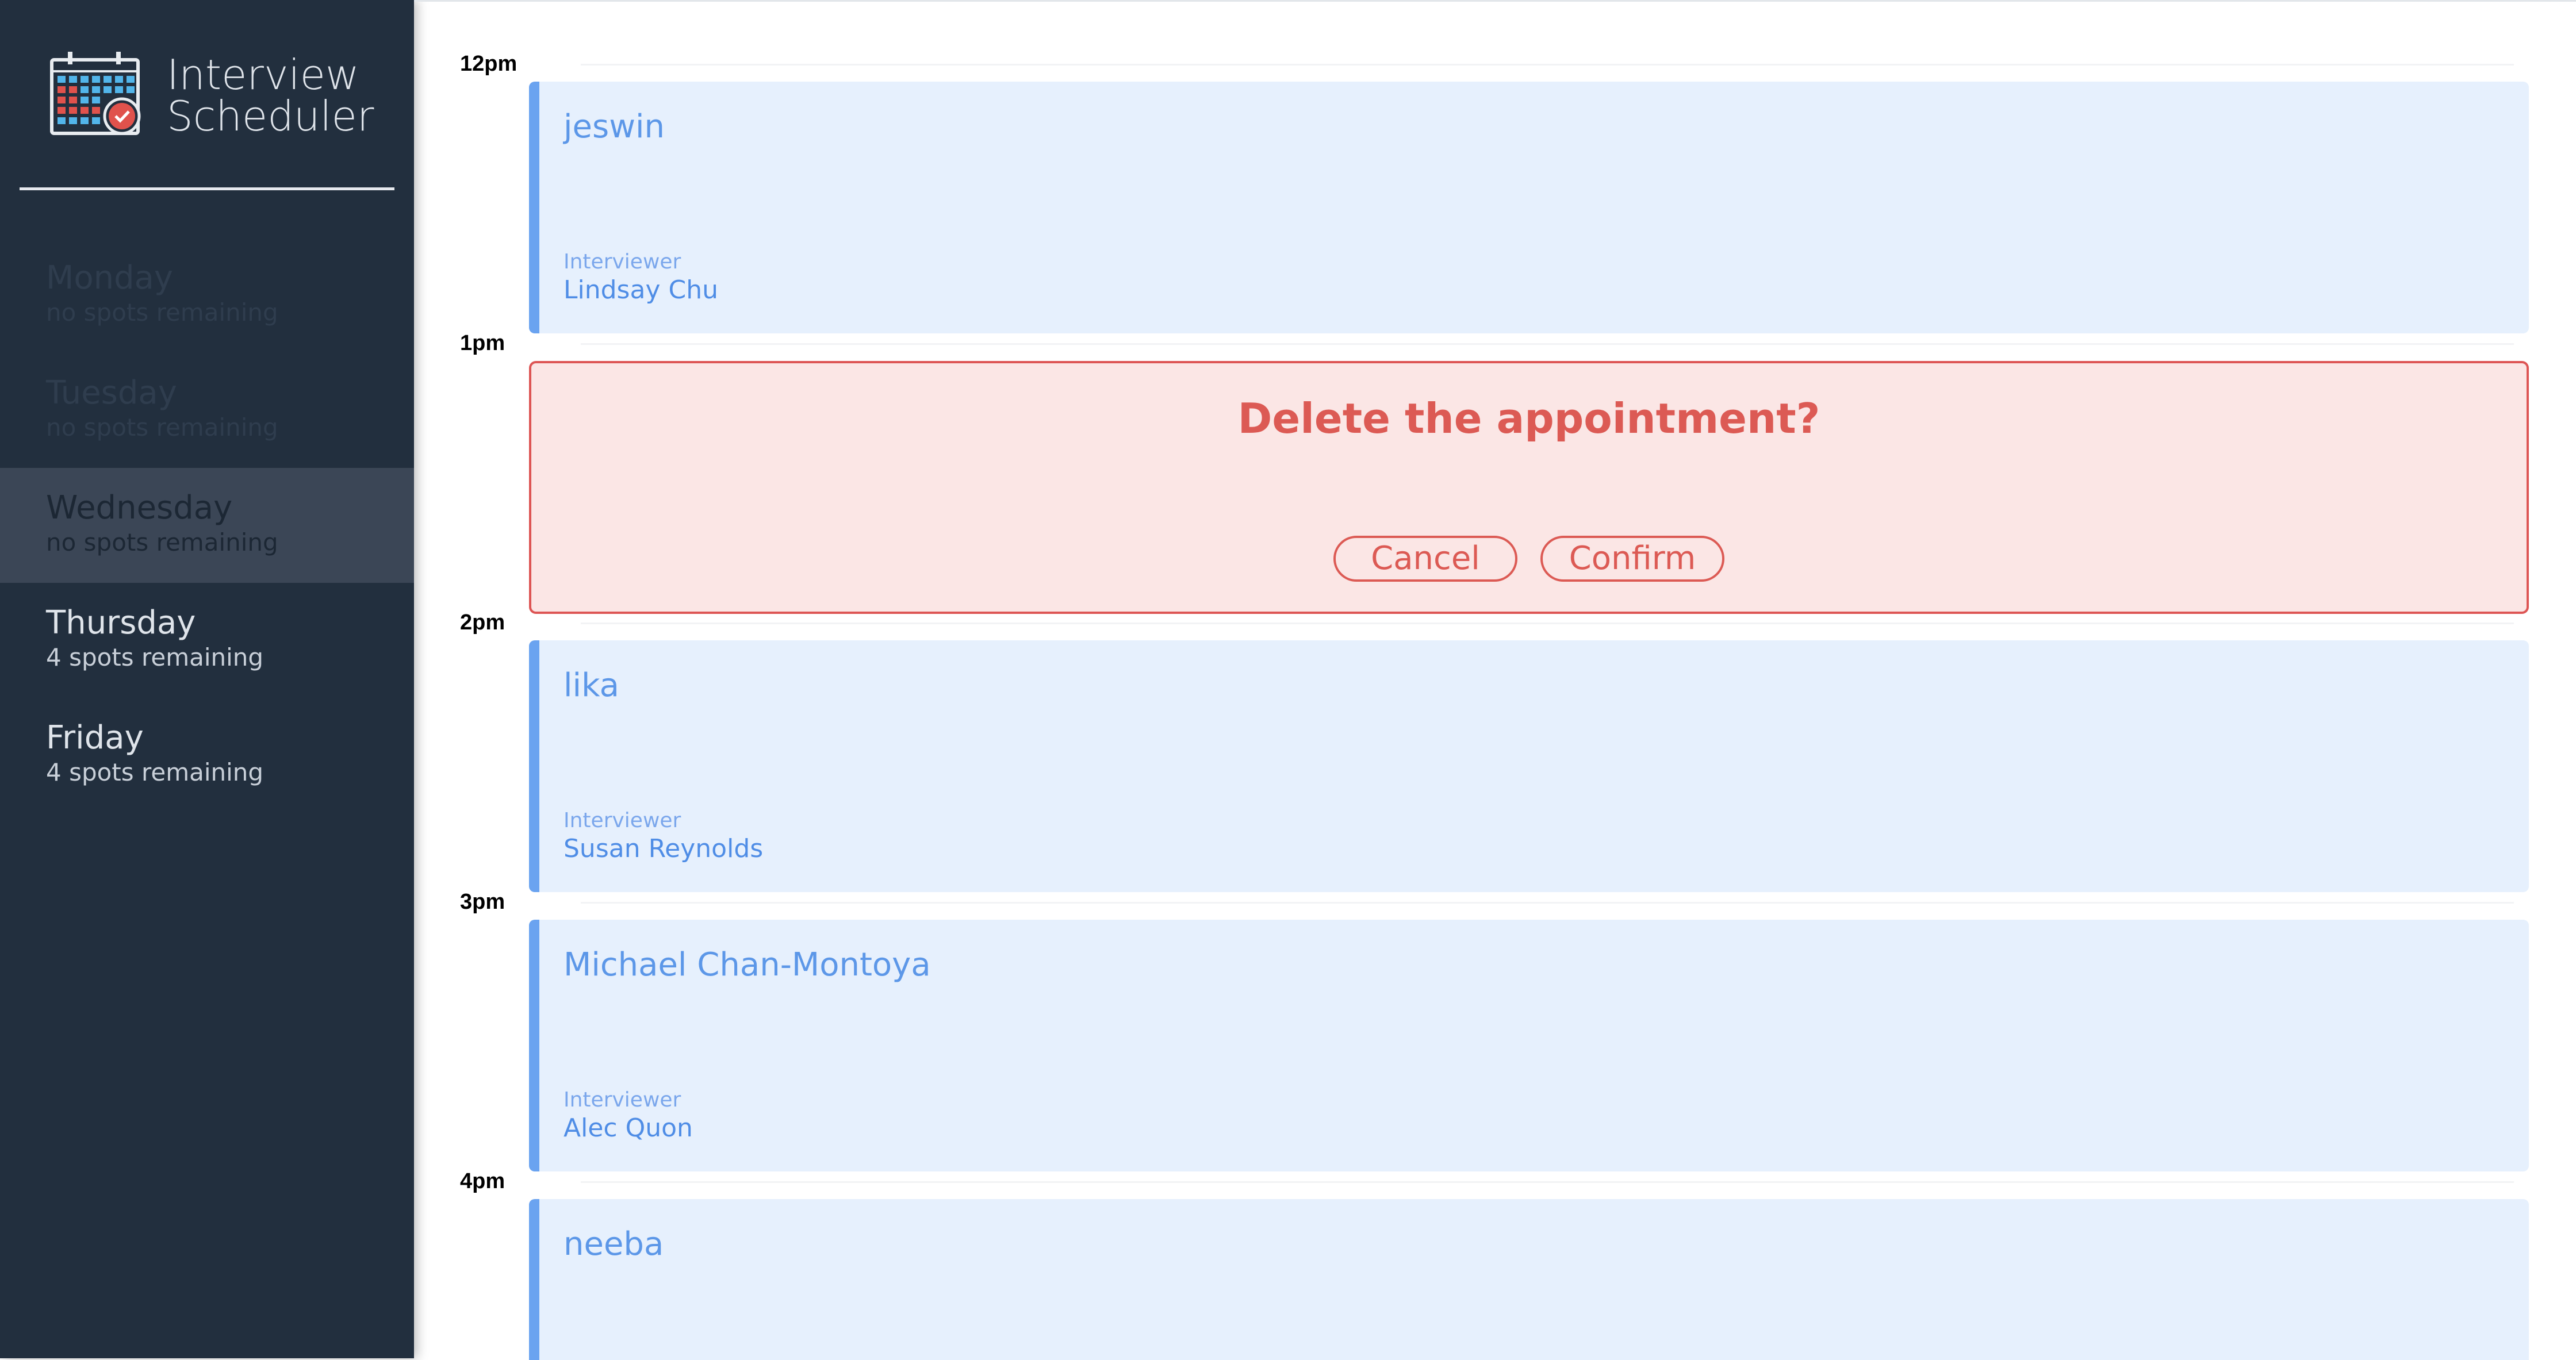  I want to click on slot-time: 2pm, so click(482, 622).